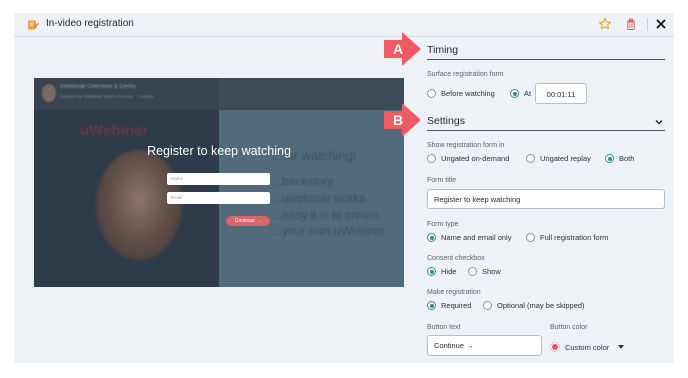  What do you see at coordinates (456, 305) in the screenshot?
I see `required-label: Required` at bounding box center [456, 305].